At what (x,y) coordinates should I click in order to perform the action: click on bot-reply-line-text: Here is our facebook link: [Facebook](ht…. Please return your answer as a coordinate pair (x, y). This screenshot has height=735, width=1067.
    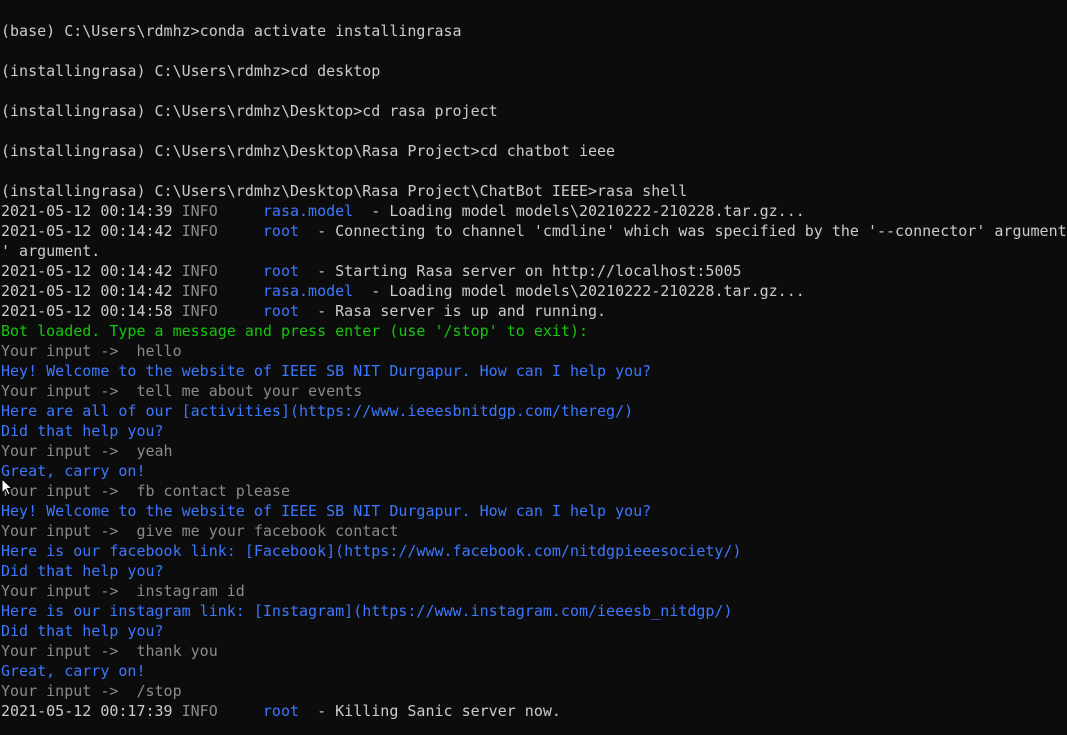
    Looking at the image, I should click on (371, 551).